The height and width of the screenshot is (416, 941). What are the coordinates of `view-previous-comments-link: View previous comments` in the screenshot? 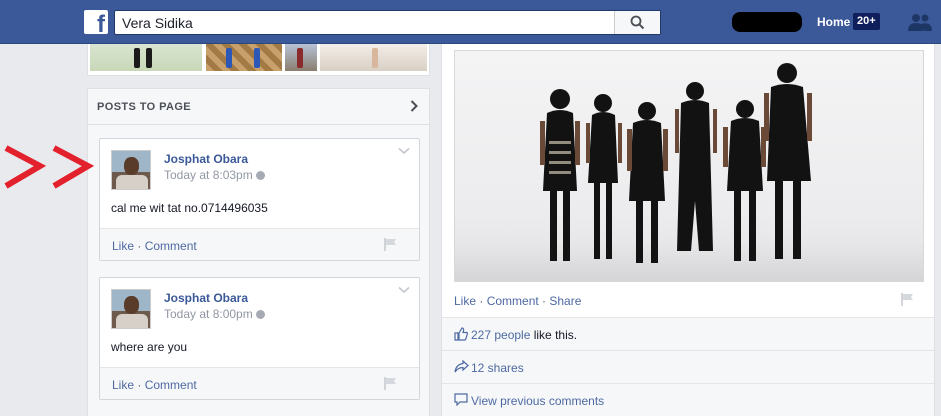 It's located at (537, 401).